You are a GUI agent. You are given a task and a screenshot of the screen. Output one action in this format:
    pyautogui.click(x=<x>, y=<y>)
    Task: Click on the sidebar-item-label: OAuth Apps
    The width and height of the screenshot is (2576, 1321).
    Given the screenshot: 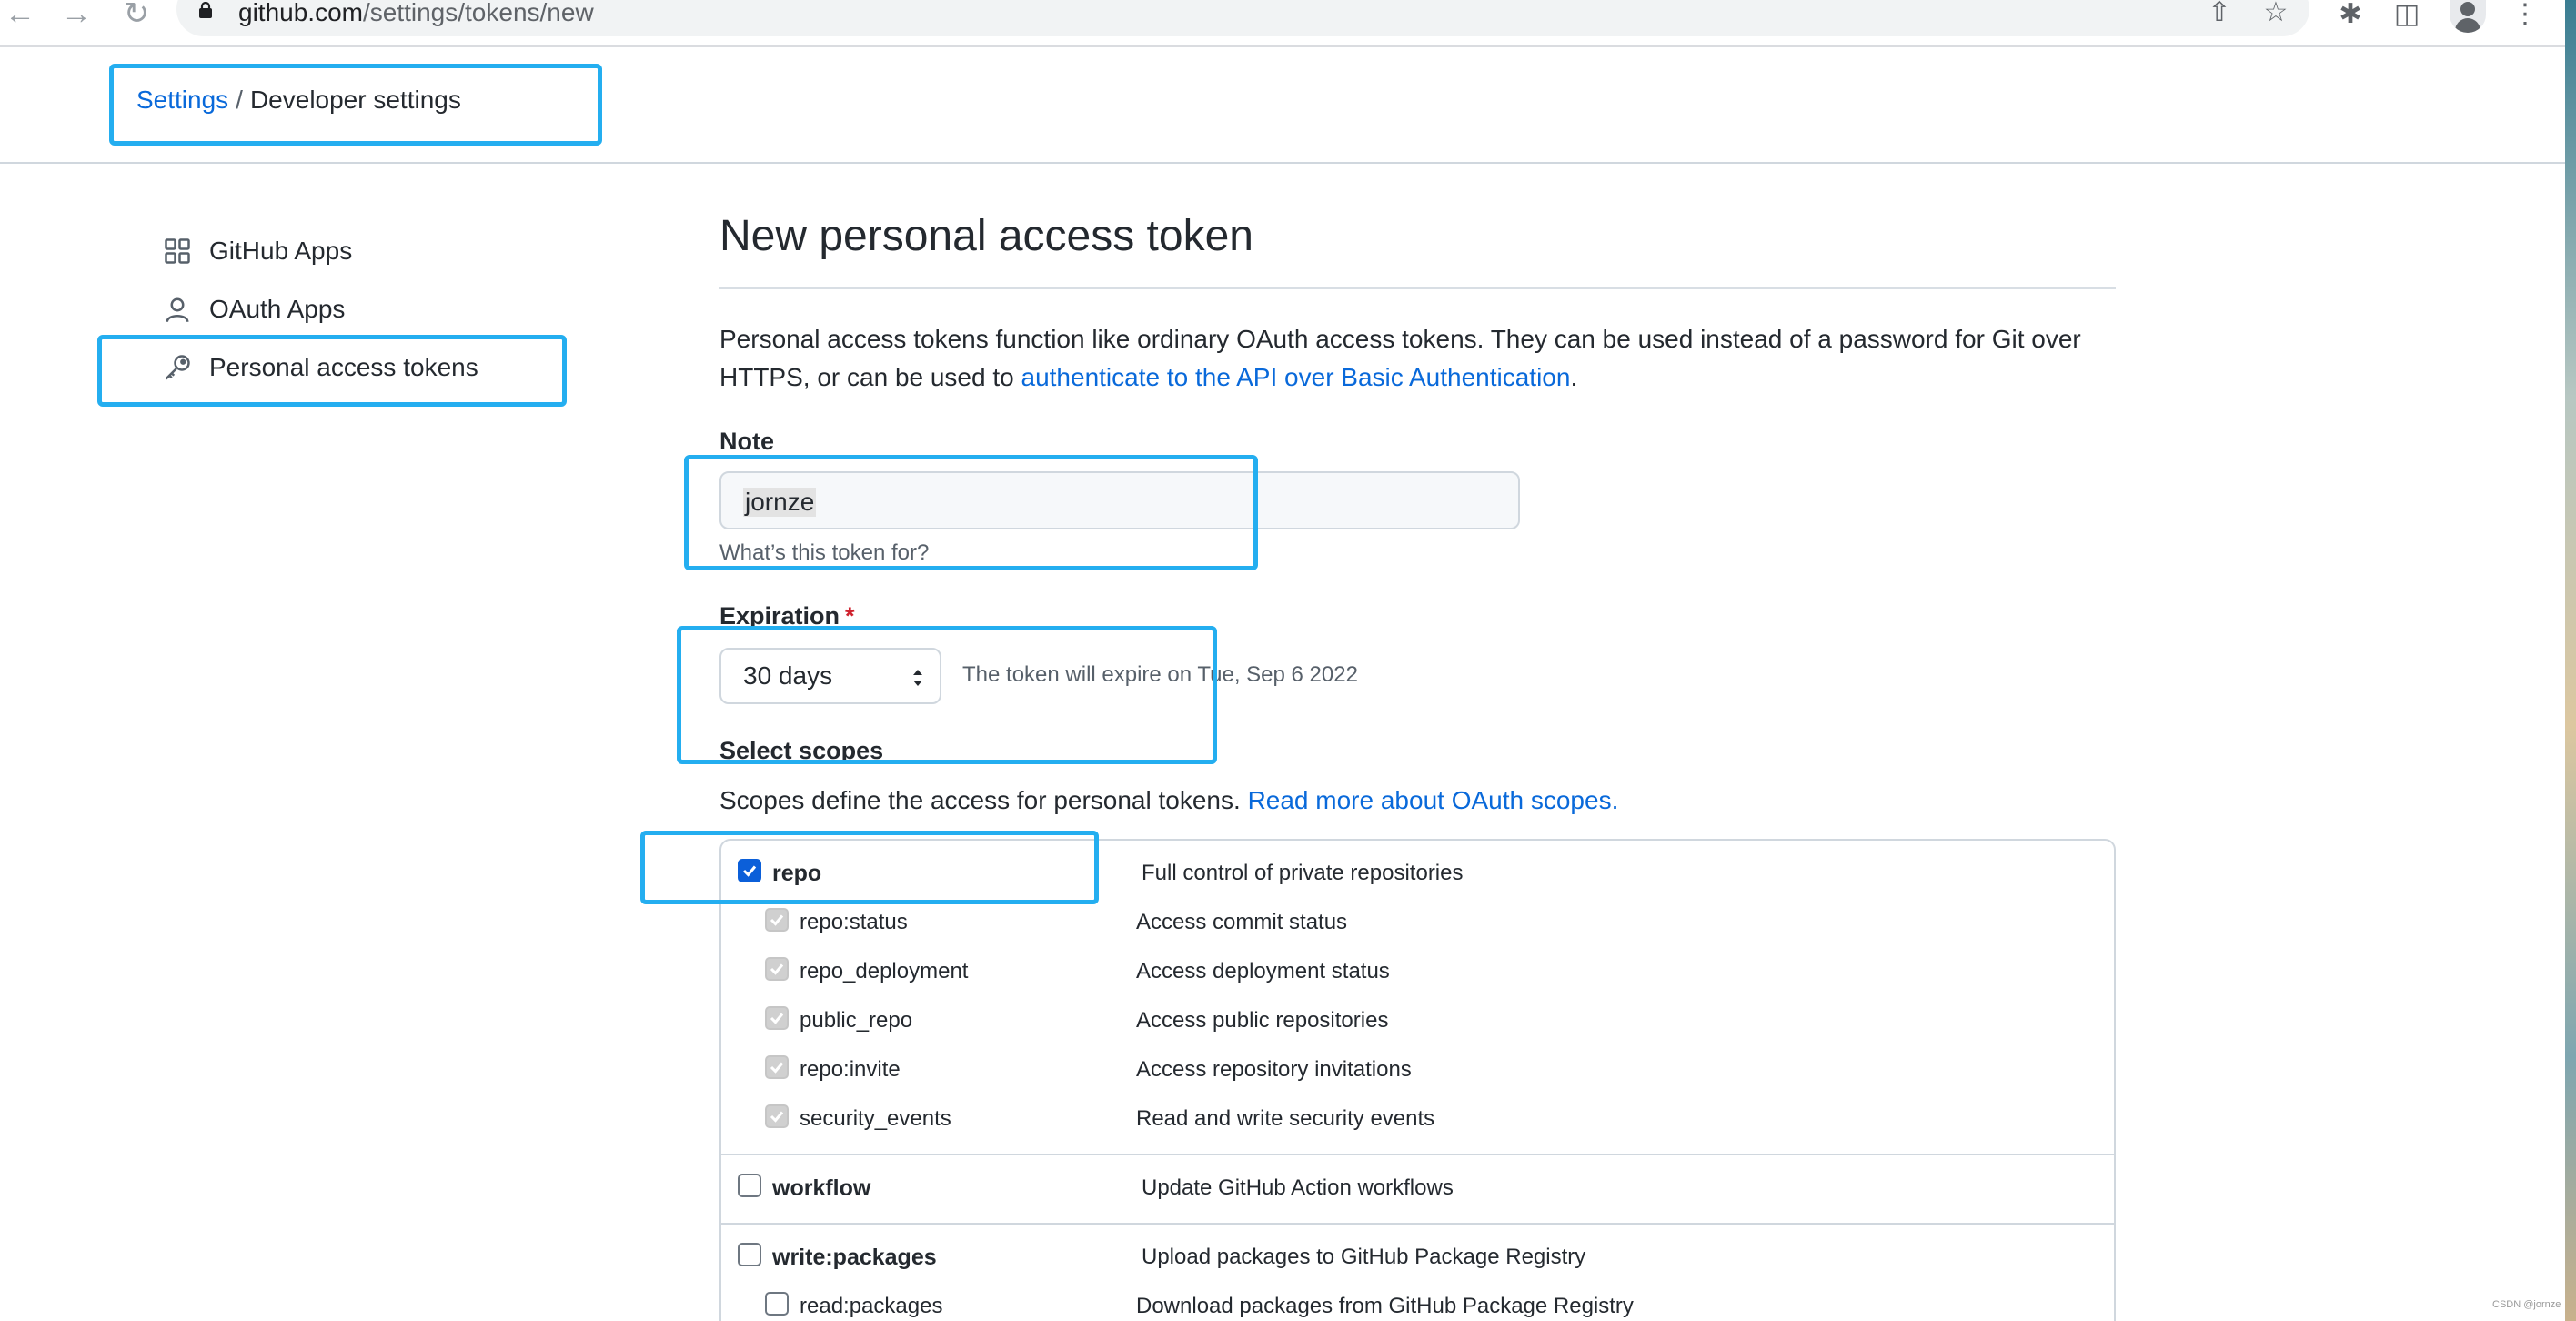 What is the action you would take?
    pyautogui.click(x=277, y=309)
    